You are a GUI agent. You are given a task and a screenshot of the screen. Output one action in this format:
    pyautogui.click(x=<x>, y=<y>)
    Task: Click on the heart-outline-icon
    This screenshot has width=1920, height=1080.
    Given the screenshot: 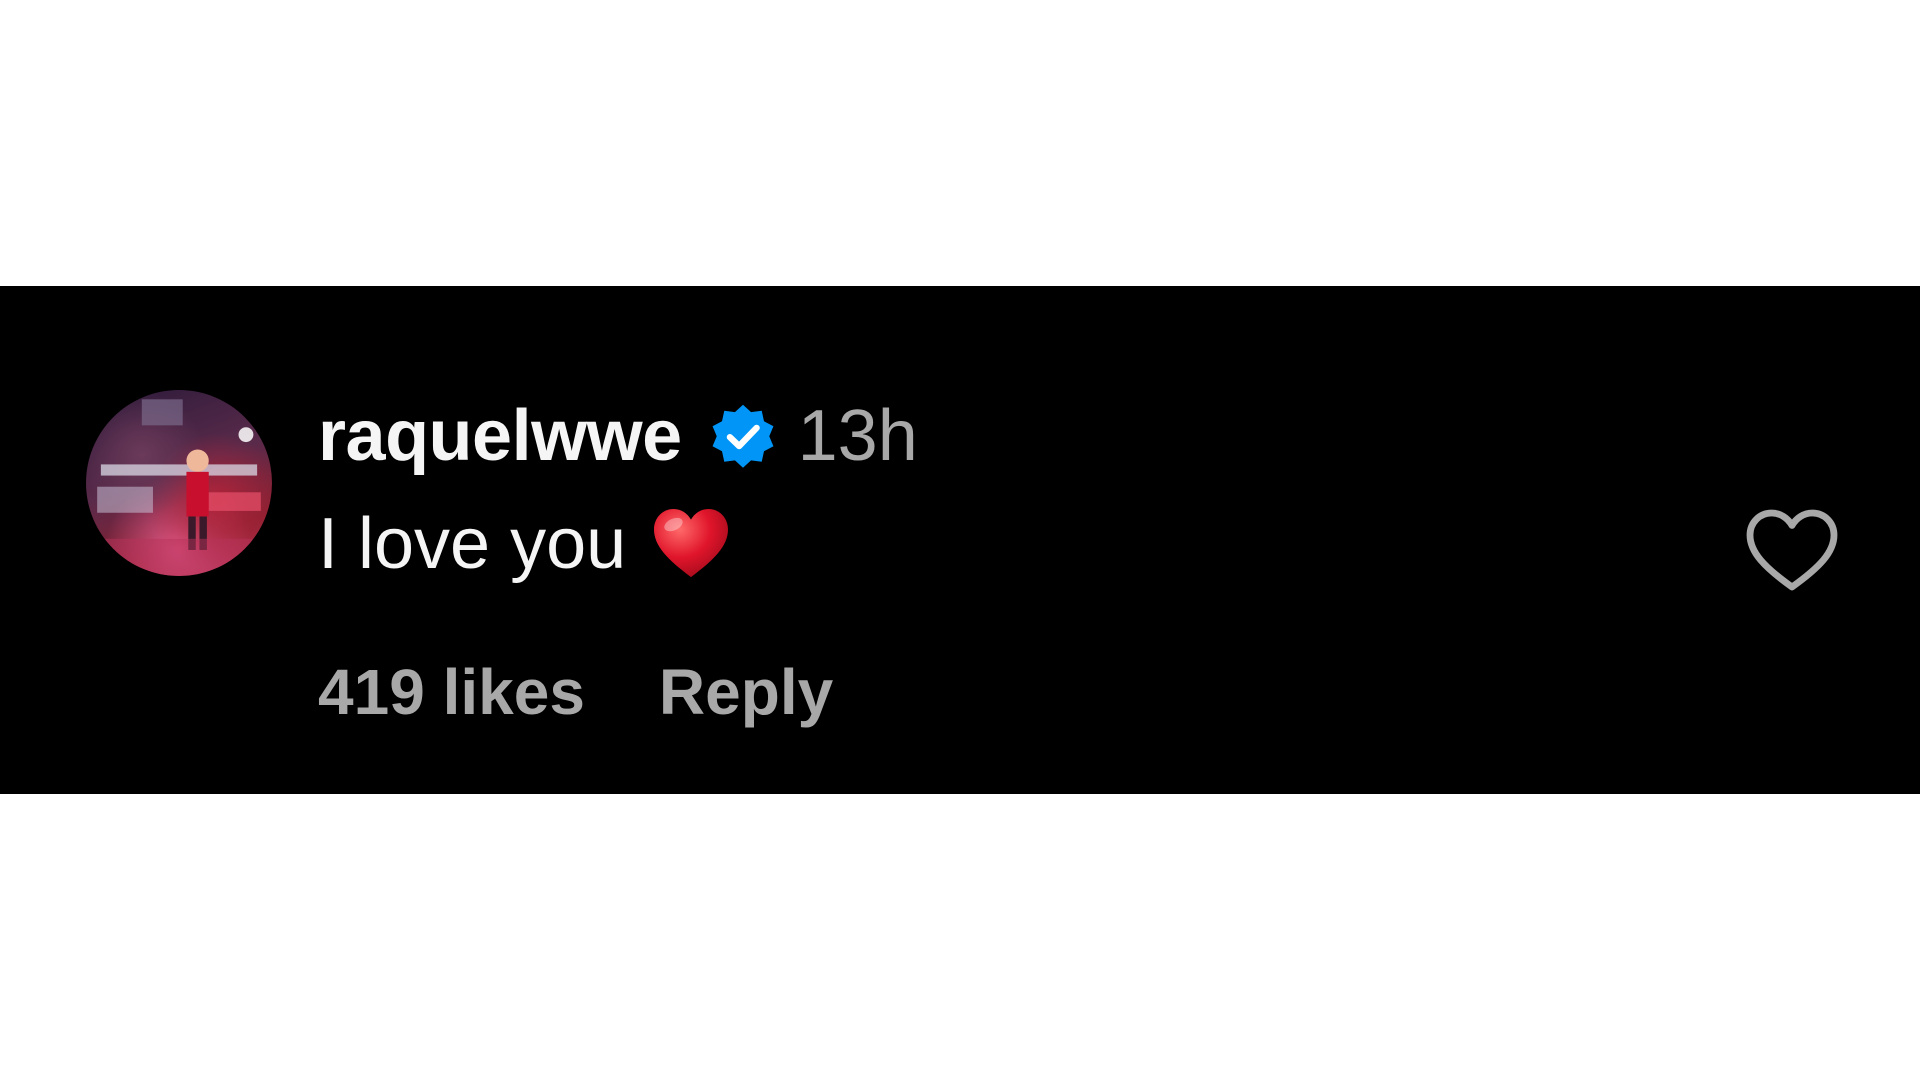 What is the action you would take?
    pyautogui.click(x=1792, y=550)
    